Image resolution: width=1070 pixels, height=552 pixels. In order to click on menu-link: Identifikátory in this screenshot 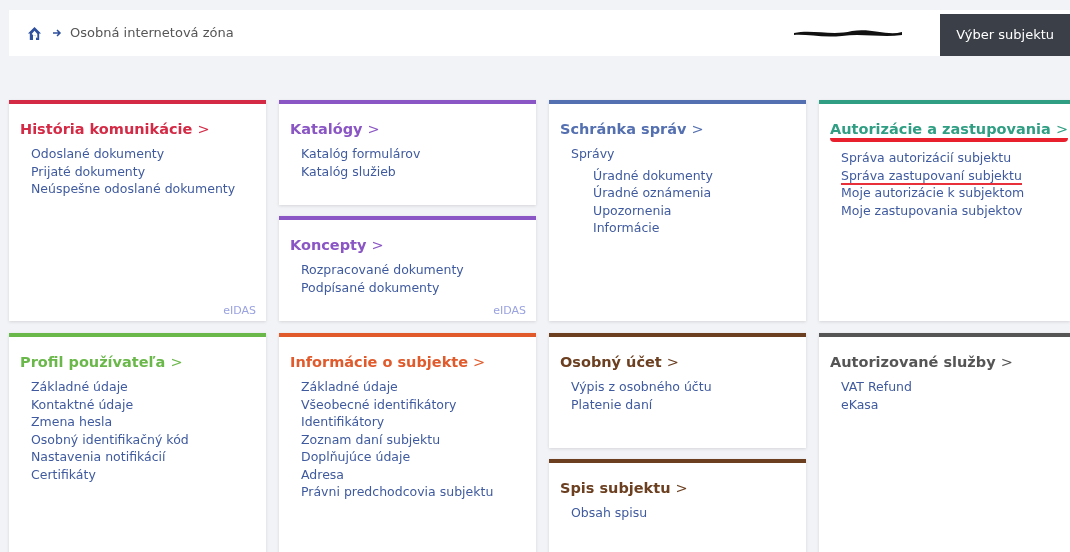, I will do `click(343, 423)`.